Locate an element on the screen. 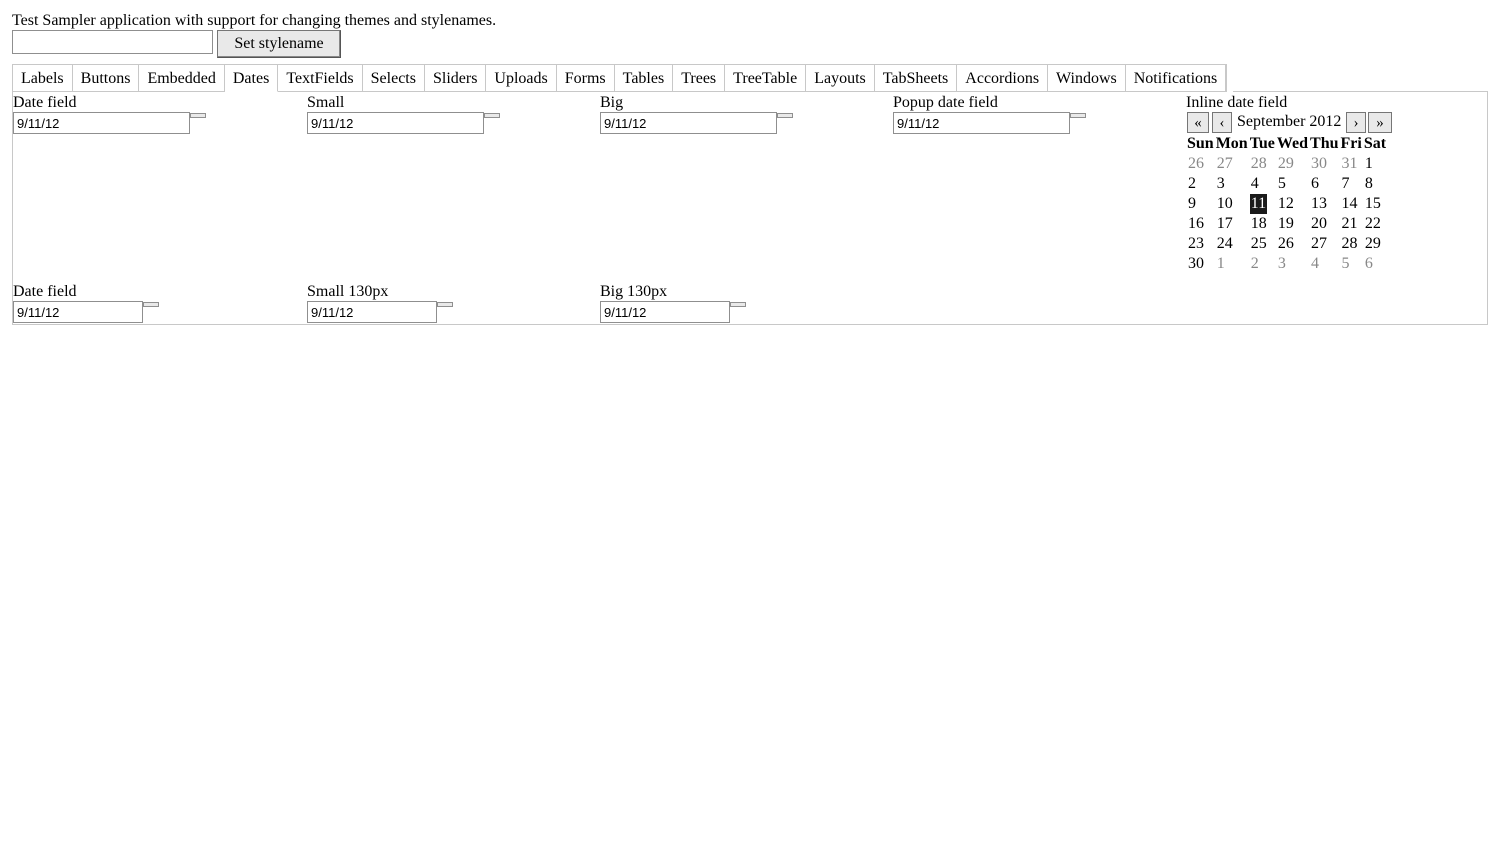 Image resolution: width=1500 pixels, height=850 pixels. tab-buttons: Buttons is located at coordinates (106, 78).